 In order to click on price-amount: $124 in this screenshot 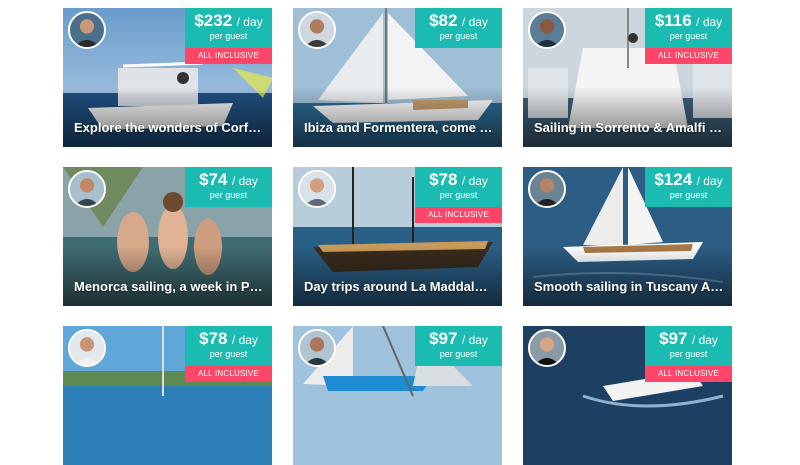, I will do `click(673, 179)`.